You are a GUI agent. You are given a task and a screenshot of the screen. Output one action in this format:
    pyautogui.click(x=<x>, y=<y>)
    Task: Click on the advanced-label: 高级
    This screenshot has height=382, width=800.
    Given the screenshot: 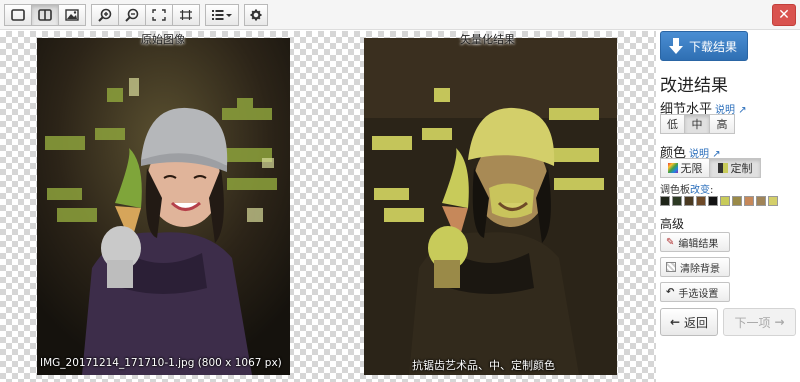 What is the action you would take?
    pyautogui.click(x=672, y=224)
    